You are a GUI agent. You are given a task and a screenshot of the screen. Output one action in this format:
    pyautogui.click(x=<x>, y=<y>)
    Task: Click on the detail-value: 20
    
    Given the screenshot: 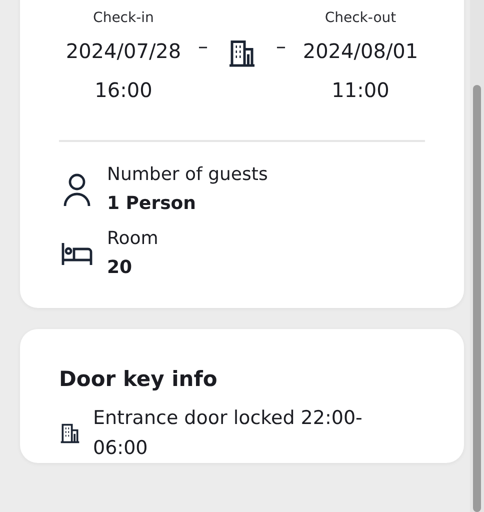 What is the action you would take?
    pyautogui.click(x=120, y=268)
    